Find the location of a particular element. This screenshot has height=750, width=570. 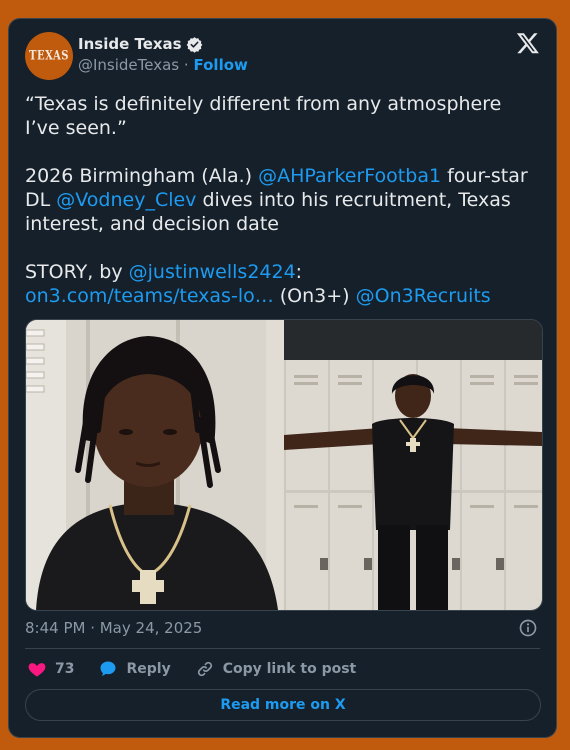

avatar: TEXAS is located at coordinates (49, 56).